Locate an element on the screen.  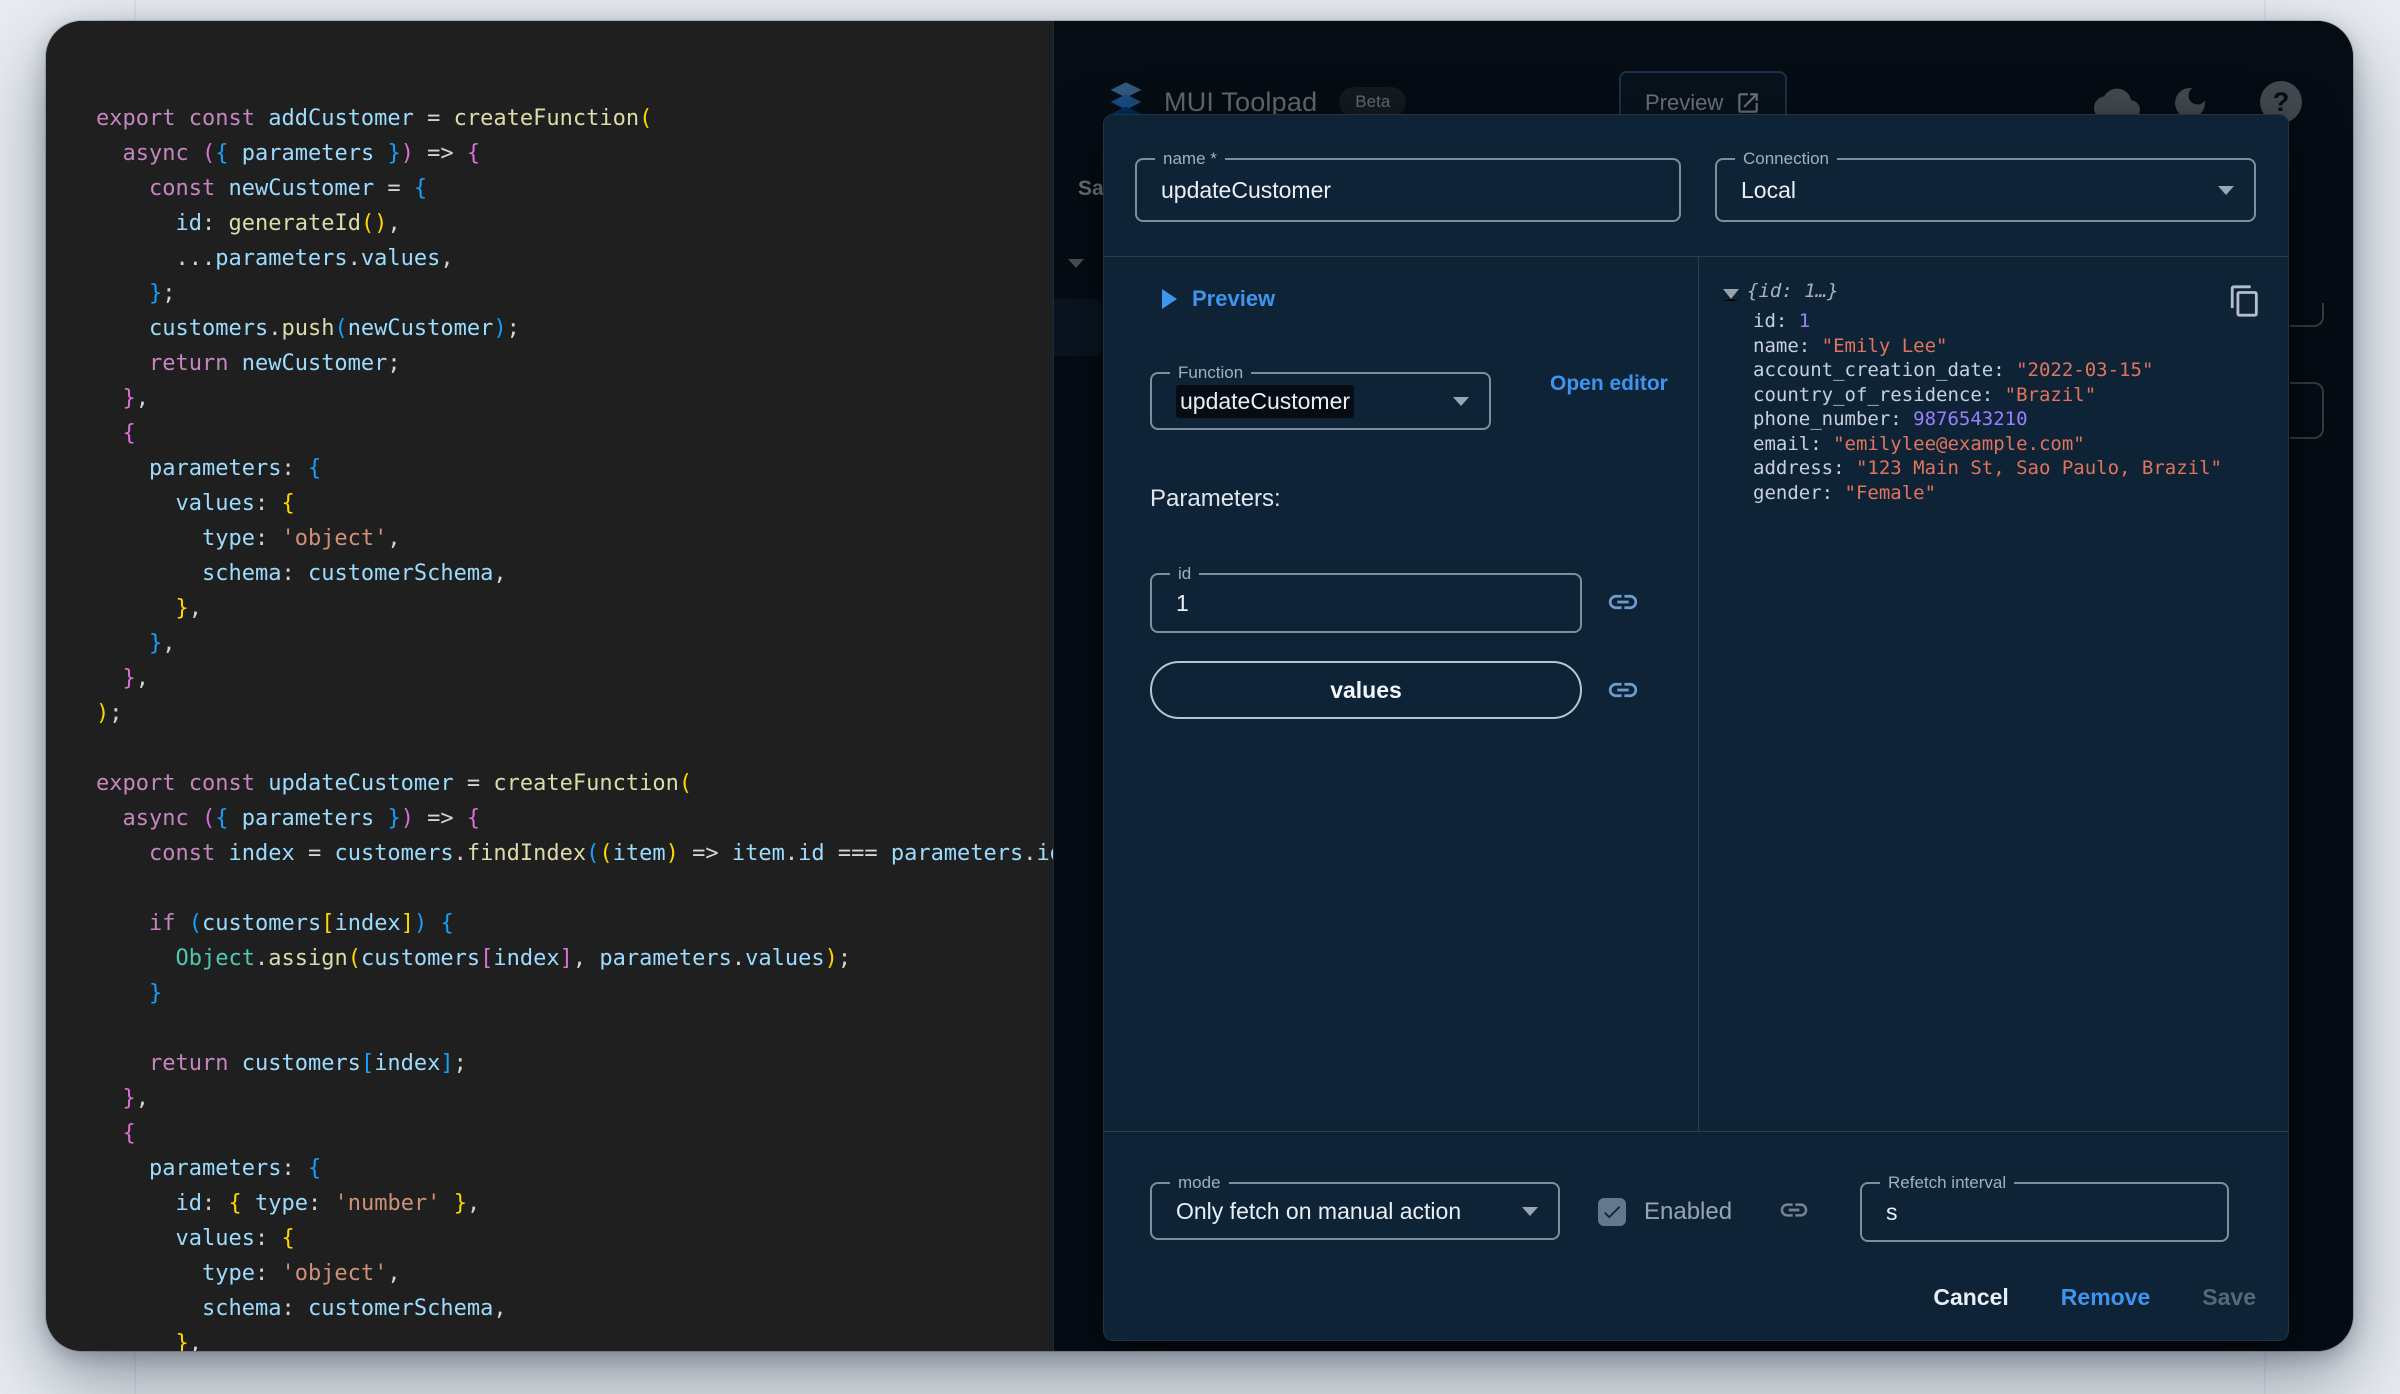
code-line: customers.push(newCustomer); is located at coordinates (334, 328).